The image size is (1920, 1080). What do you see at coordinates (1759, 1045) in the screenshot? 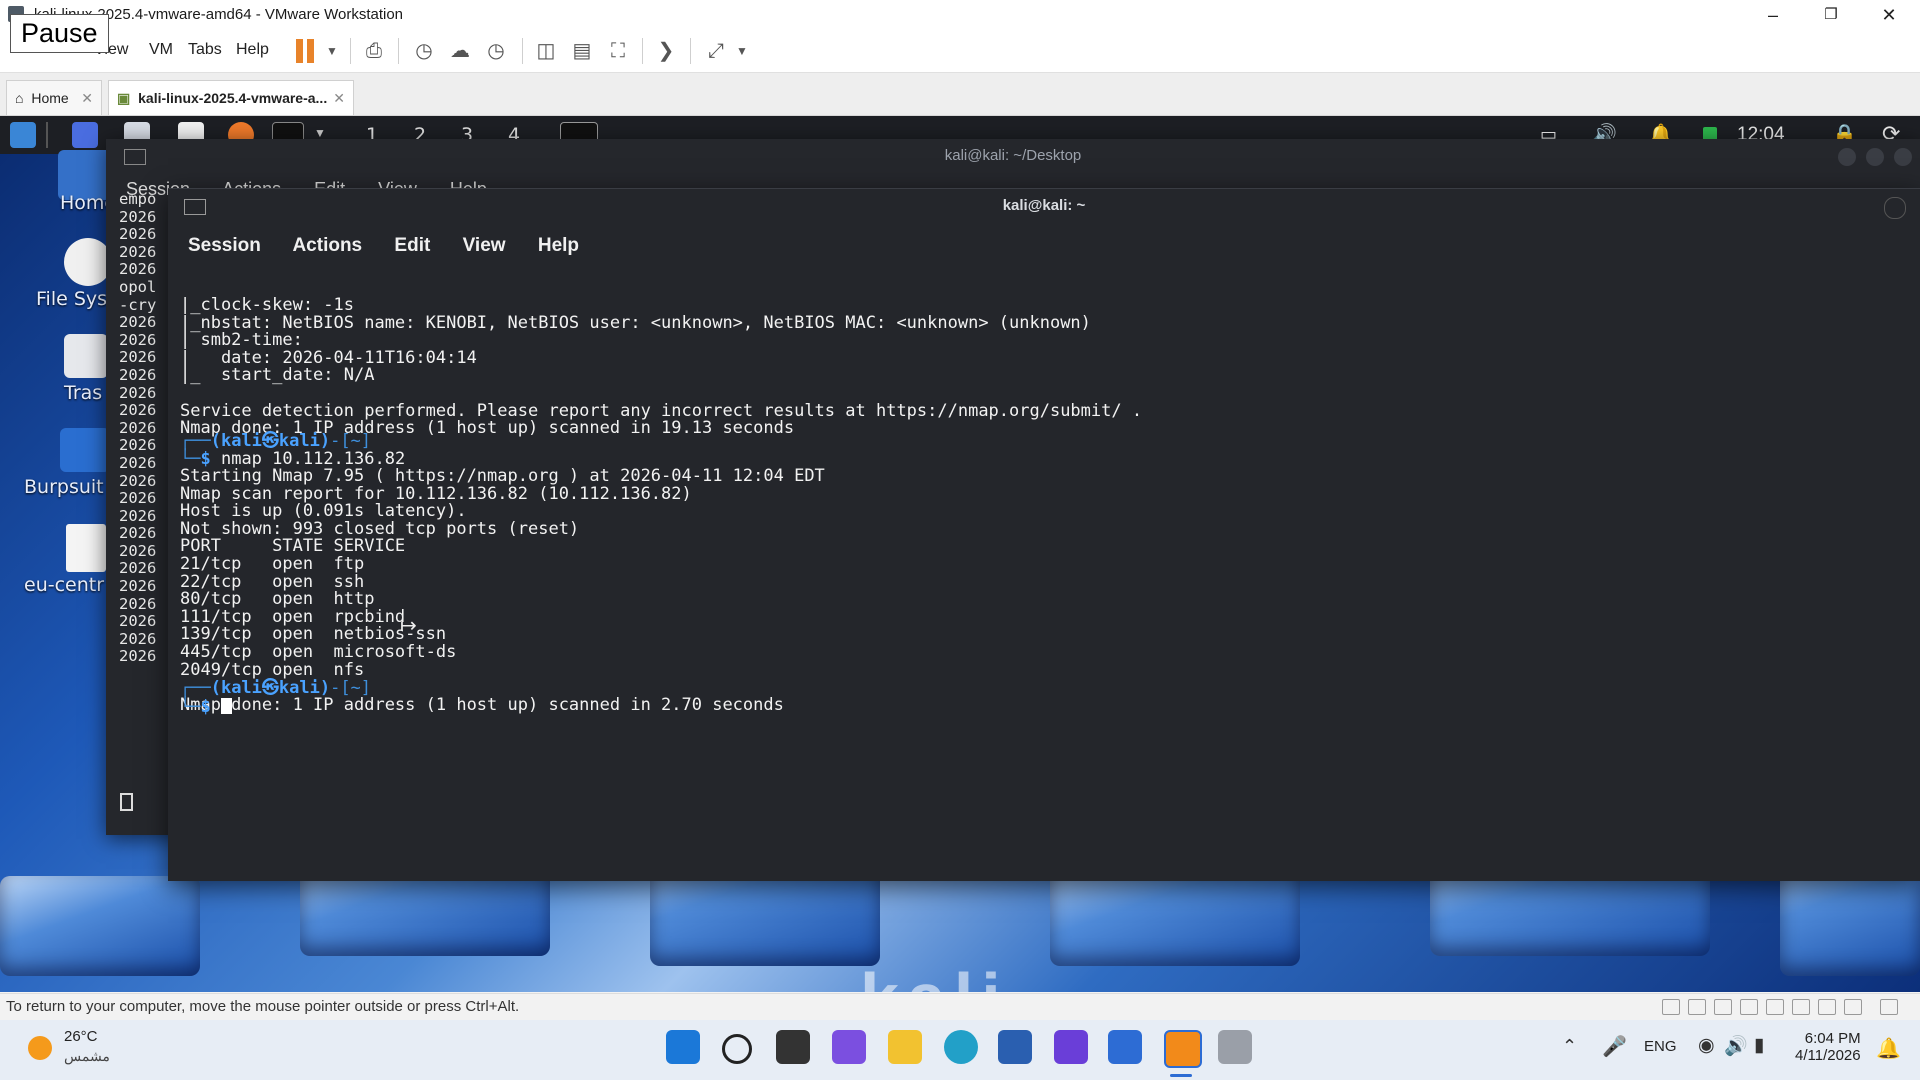
I see `battery-icon: ▮` at bounding box center [1759, 1045].